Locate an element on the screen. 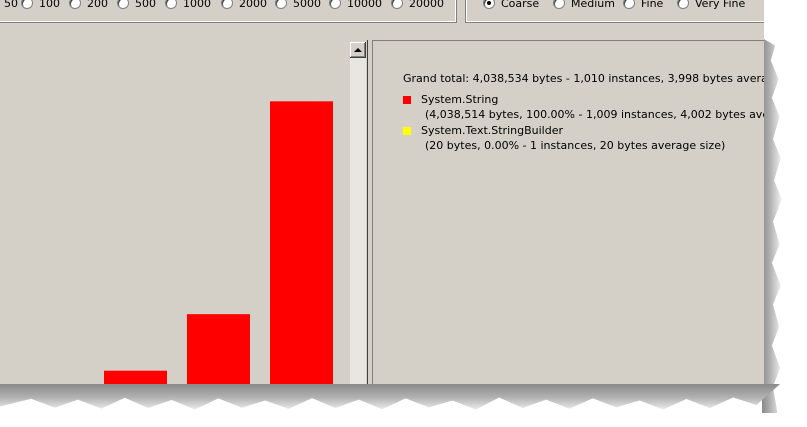  bucket-option-10000: 10000 is located at coordinates (355, 5).